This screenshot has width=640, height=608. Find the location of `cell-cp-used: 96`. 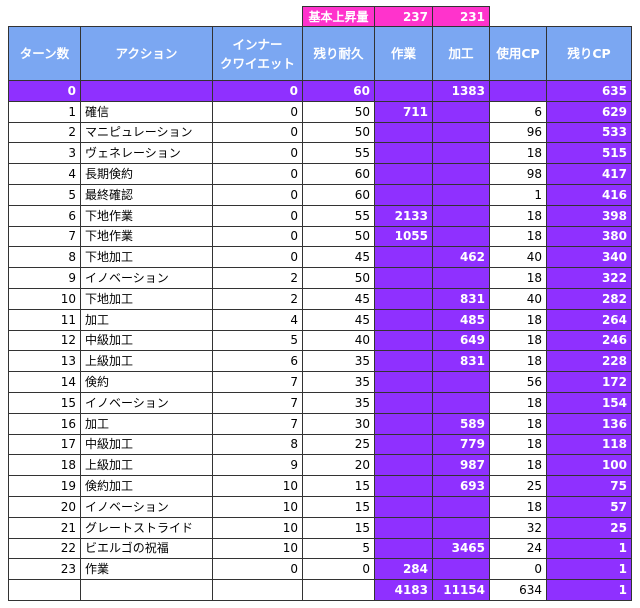

cell-cp-used: 96 is located at coordinates (518, 132).